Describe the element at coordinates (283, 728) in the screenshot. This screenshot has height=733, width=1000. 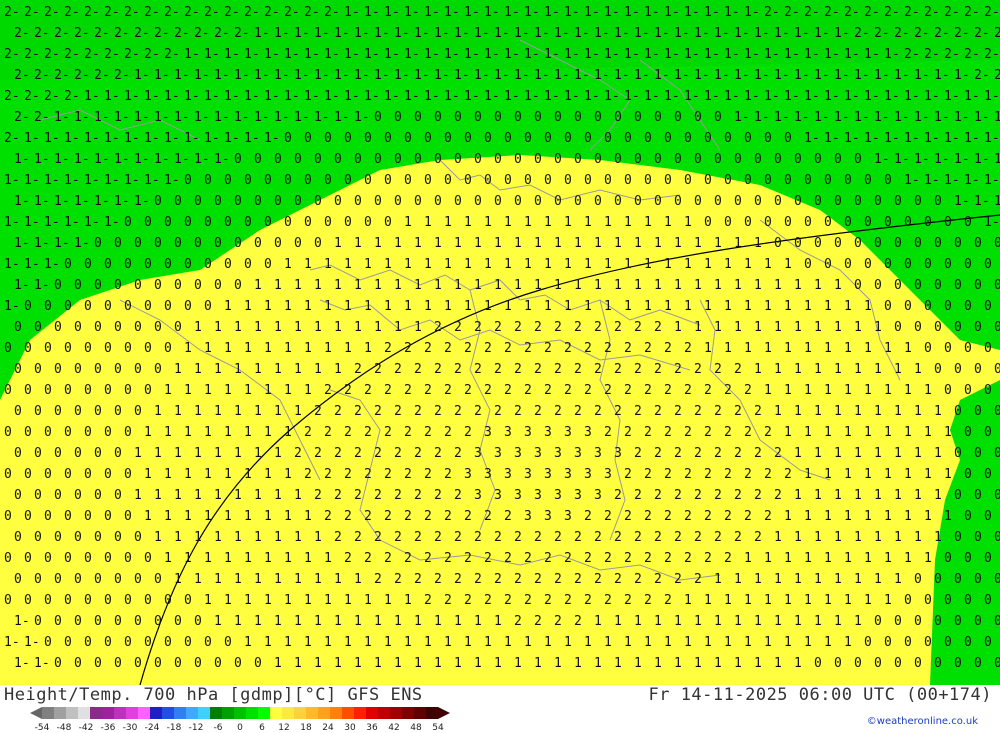
I see `legend-tick: 12` at that location.